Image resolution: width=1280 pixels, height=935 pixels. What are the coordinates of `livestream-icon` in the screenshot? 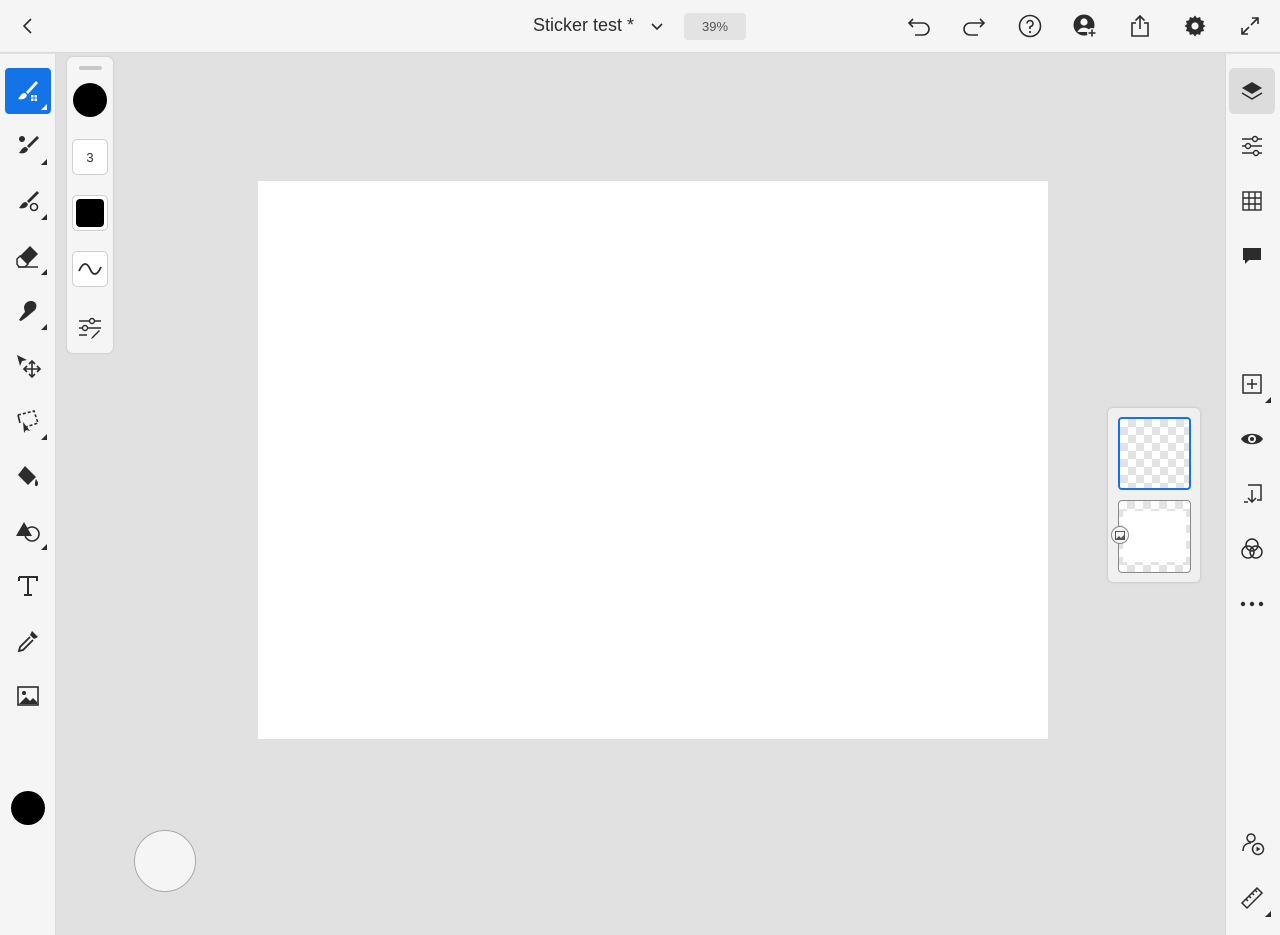 It's located at (1253, 844).